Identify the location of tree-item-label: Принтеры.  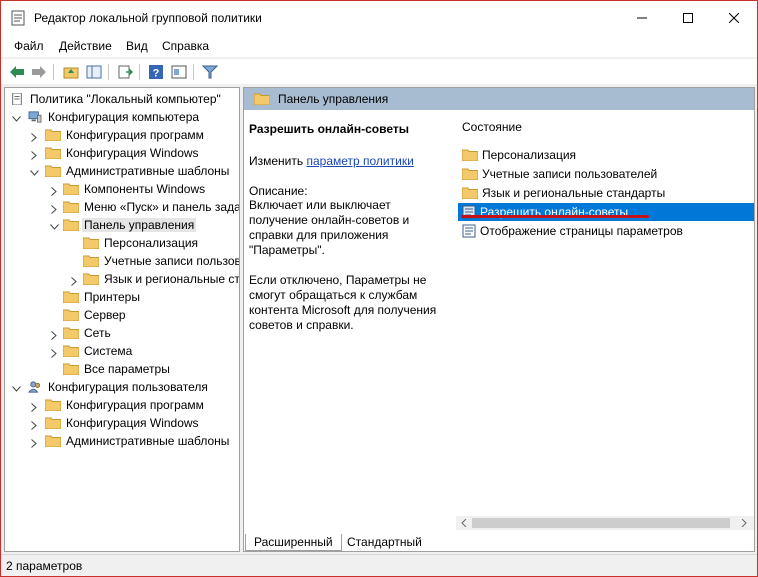
(112, 297).